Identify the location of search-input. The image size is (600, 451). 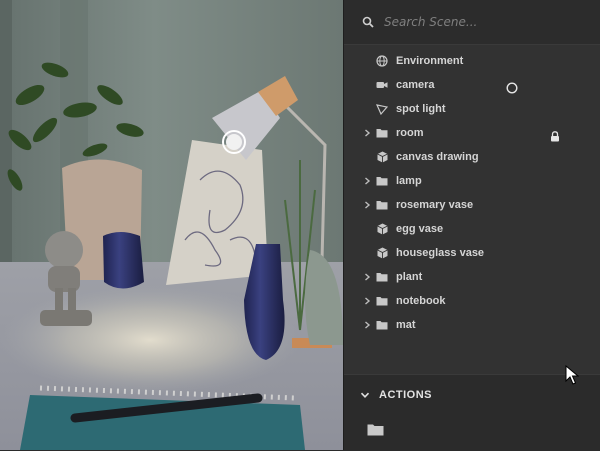
(479, 22).